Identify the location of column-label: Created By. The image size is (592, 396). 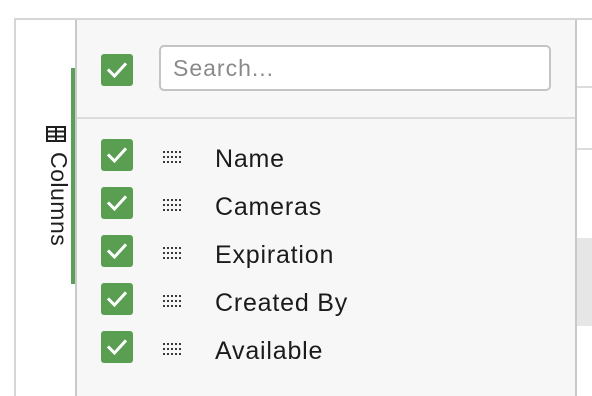
(282, 303).